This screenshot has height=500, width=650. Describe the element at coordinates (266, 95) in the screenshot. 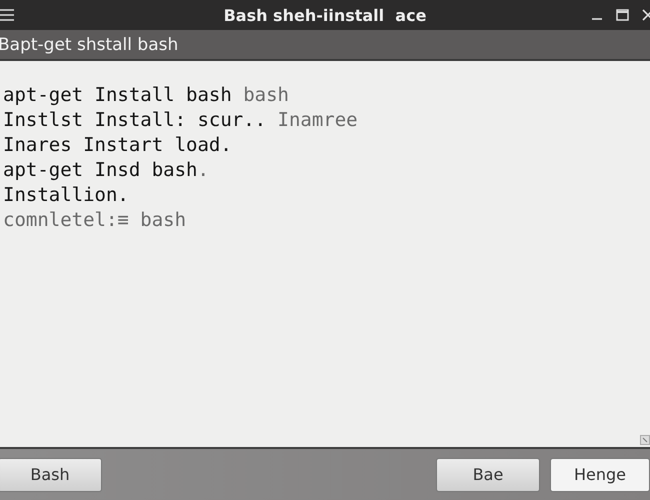

I see `terminal-text: bash` at that location.